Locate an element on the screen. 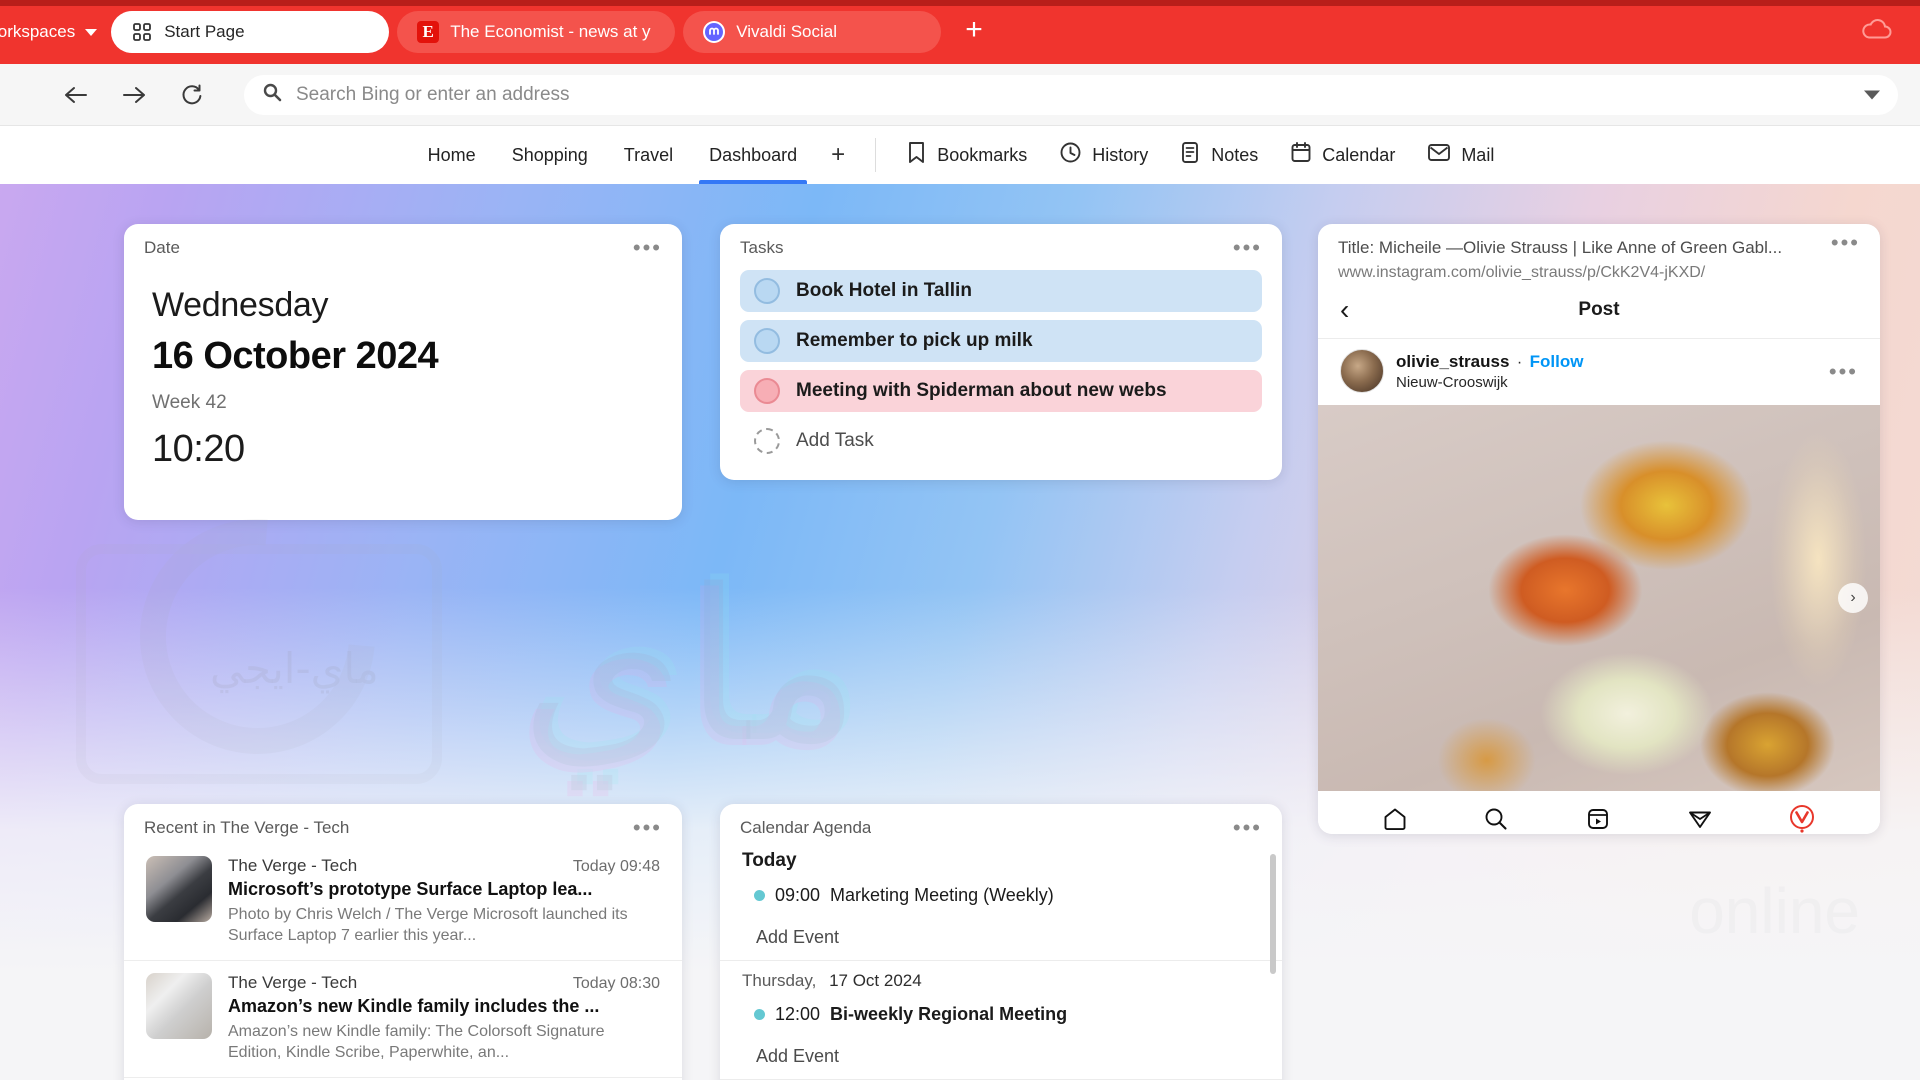 The width and height of the screenshot is (1920, 1080). task-item: Meeting with Spiderman about new webs is located at coordinates (1001, 391).